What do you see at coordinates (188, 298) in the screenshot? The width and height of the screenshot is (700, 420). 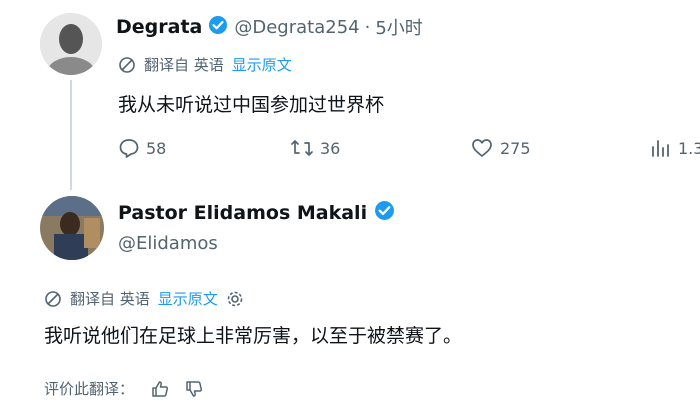 I see `tweet2-show-original-link: 显示原文` at bounding box center [188, 298].